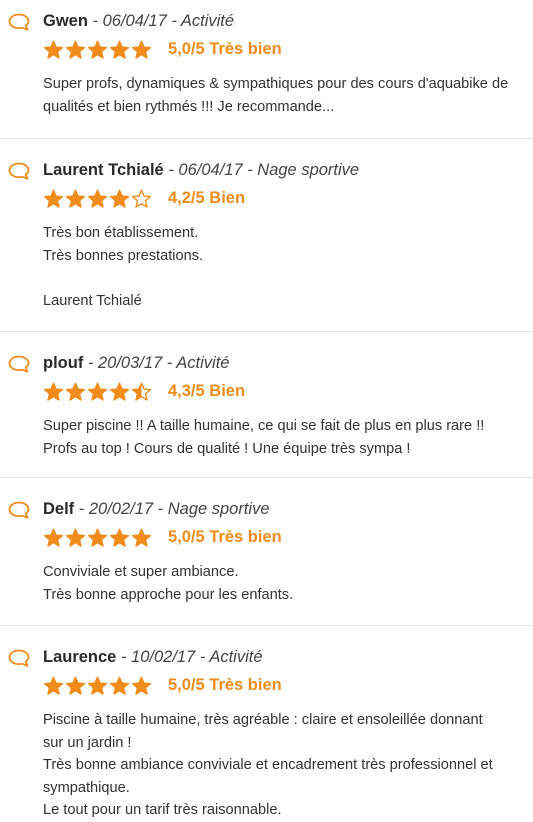 The width and height of the screenshot is (533, 822). I want to click on review-text-line: Très bonnes prestations., so click(123, 255).